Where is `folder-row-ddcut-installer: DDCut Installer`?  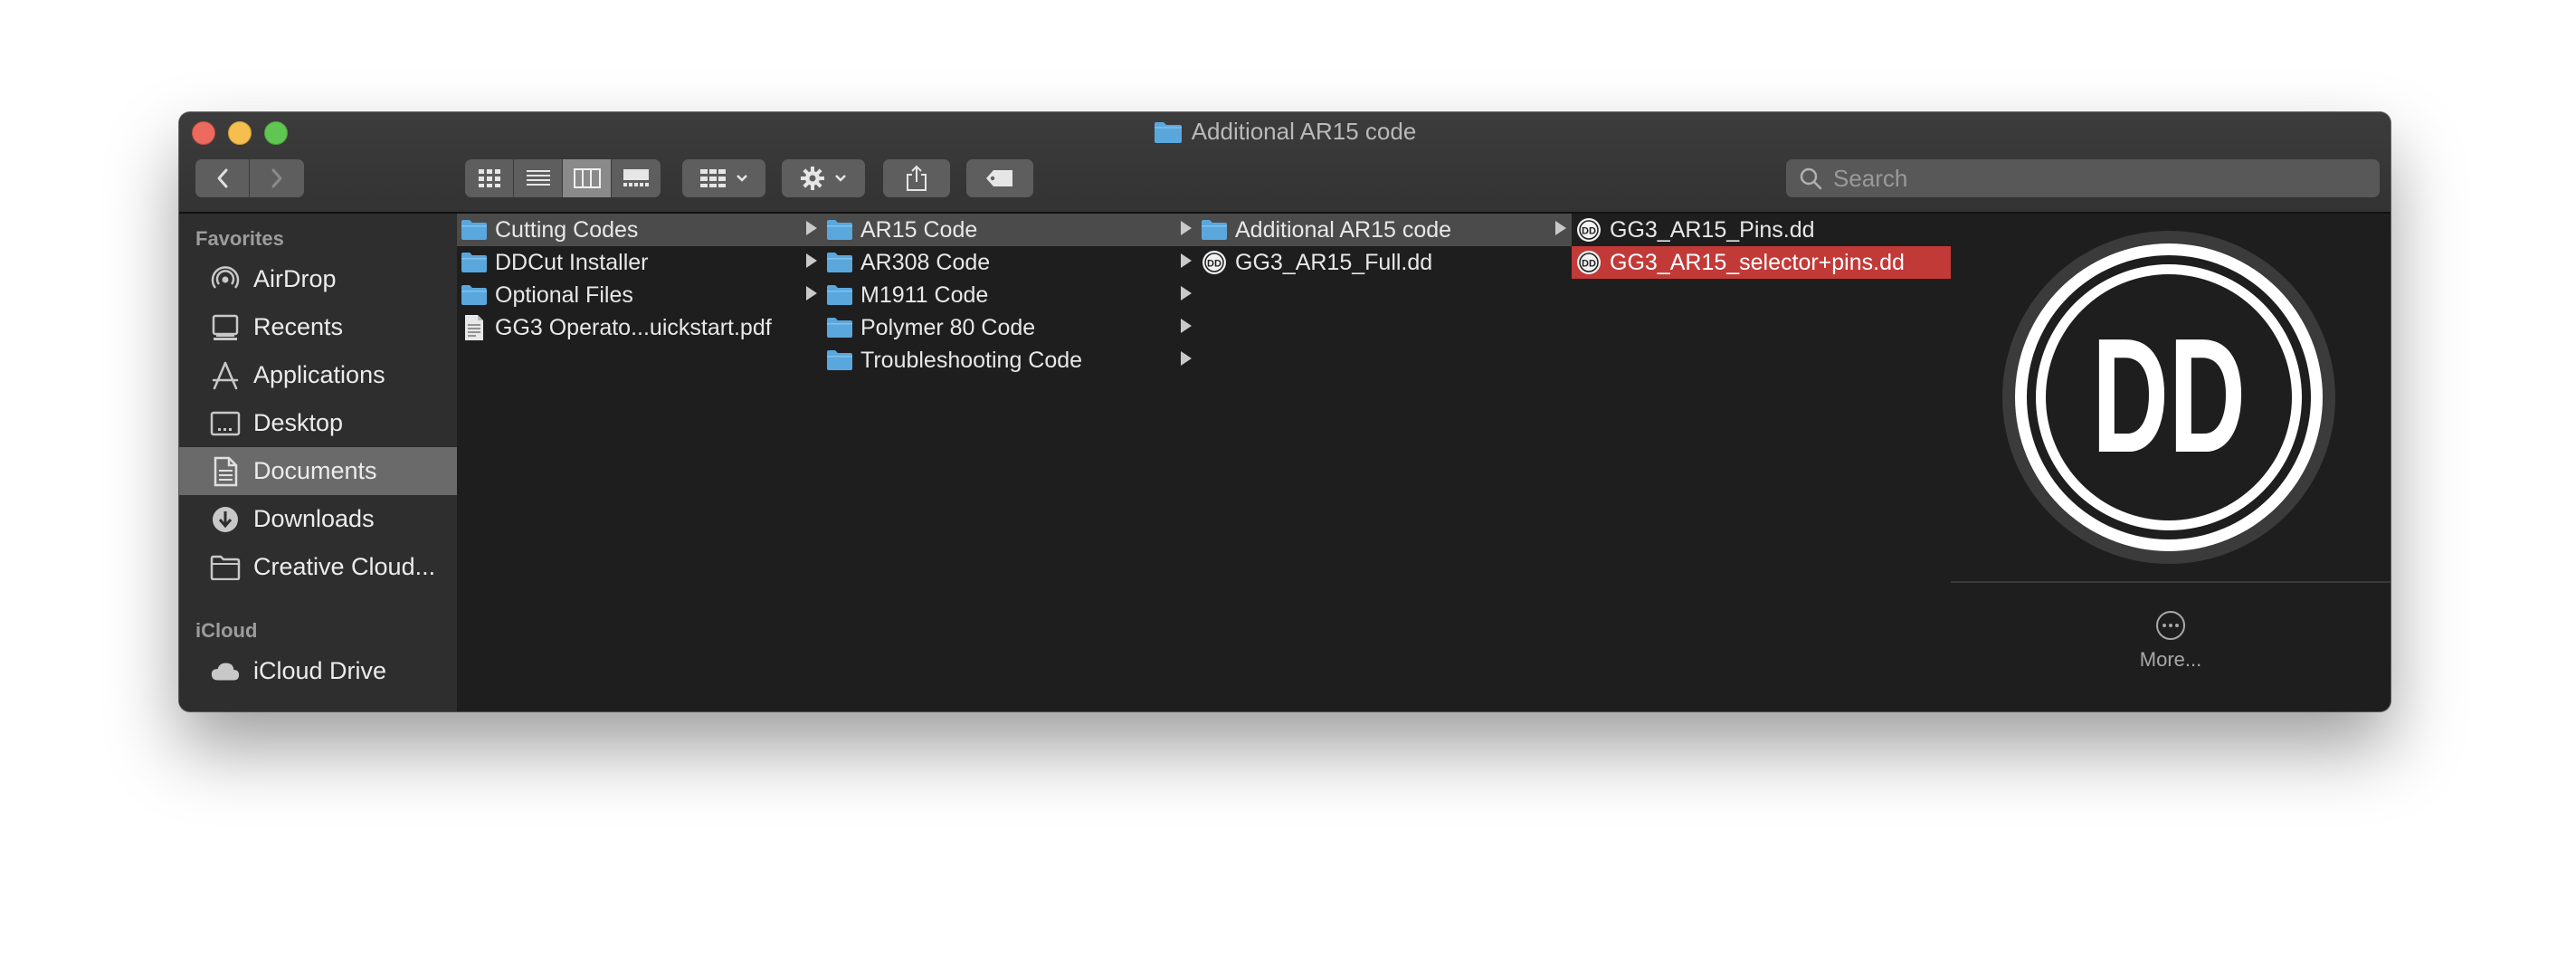 folder-row-ddcut-installer: DDCut Installer is located at coordinates (639, 263).